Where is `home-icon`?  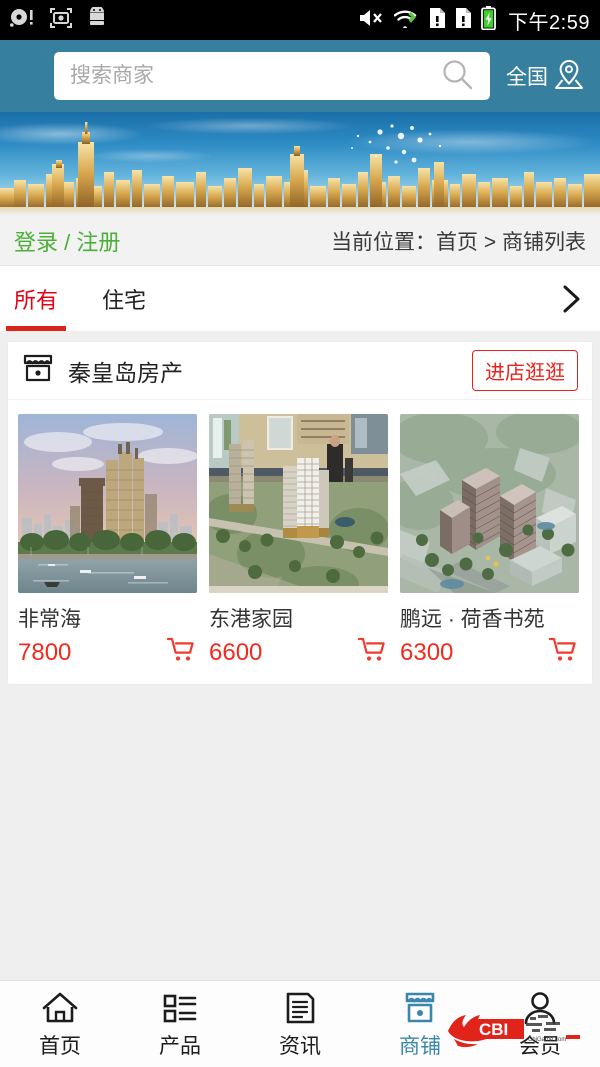 home-icon is located at coordinates (60, 1010).